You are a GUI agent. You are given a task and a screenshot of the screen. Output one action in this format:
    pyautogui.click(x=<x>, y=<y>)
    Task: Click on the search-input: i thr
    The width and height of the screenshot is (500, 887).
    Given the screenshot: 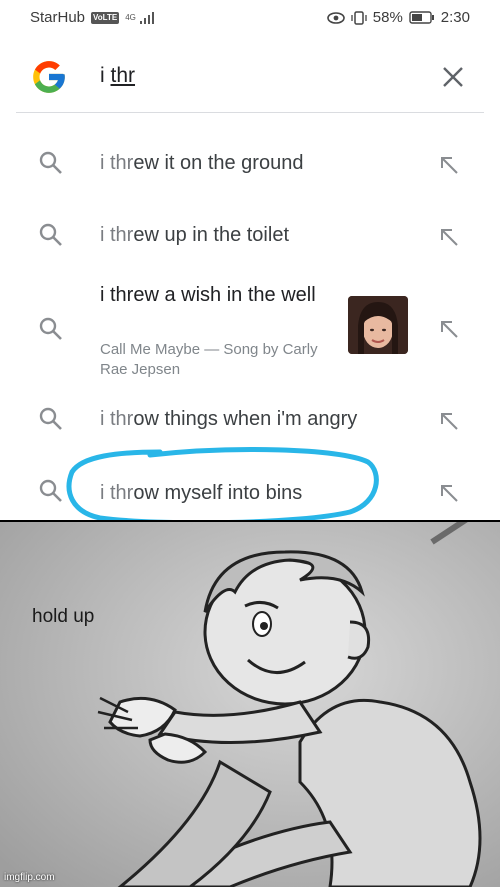 What is the action you would take?
    pyautogui.click(x=117, y=76)
    